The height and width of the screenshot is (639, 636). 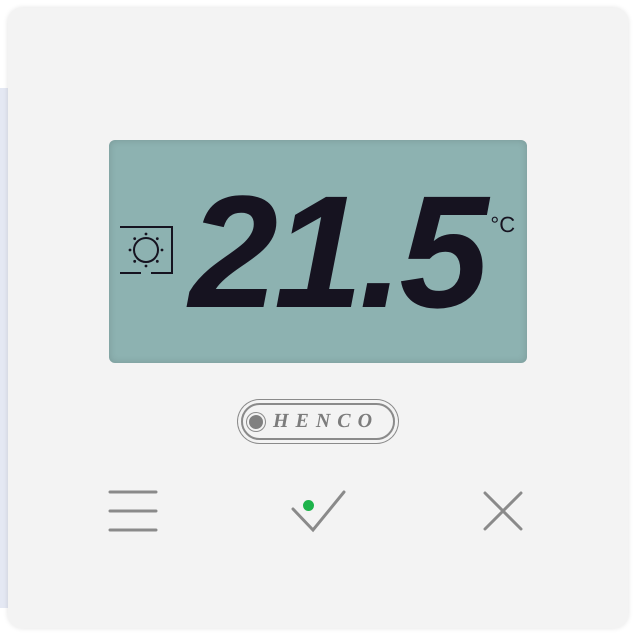 I want to click on temperature-unit: °C, so click(x=503, y=225).